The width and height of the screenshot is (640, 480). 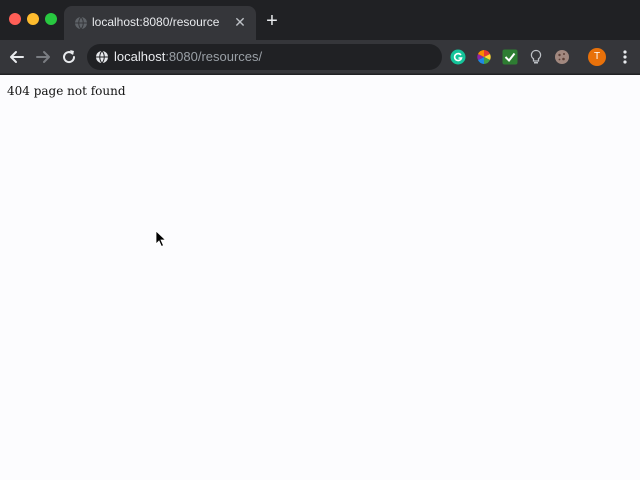 What do you see at coordinates (69, 57) in the screenshot?
I see `reload-icon` at bounding box center [69, 57].